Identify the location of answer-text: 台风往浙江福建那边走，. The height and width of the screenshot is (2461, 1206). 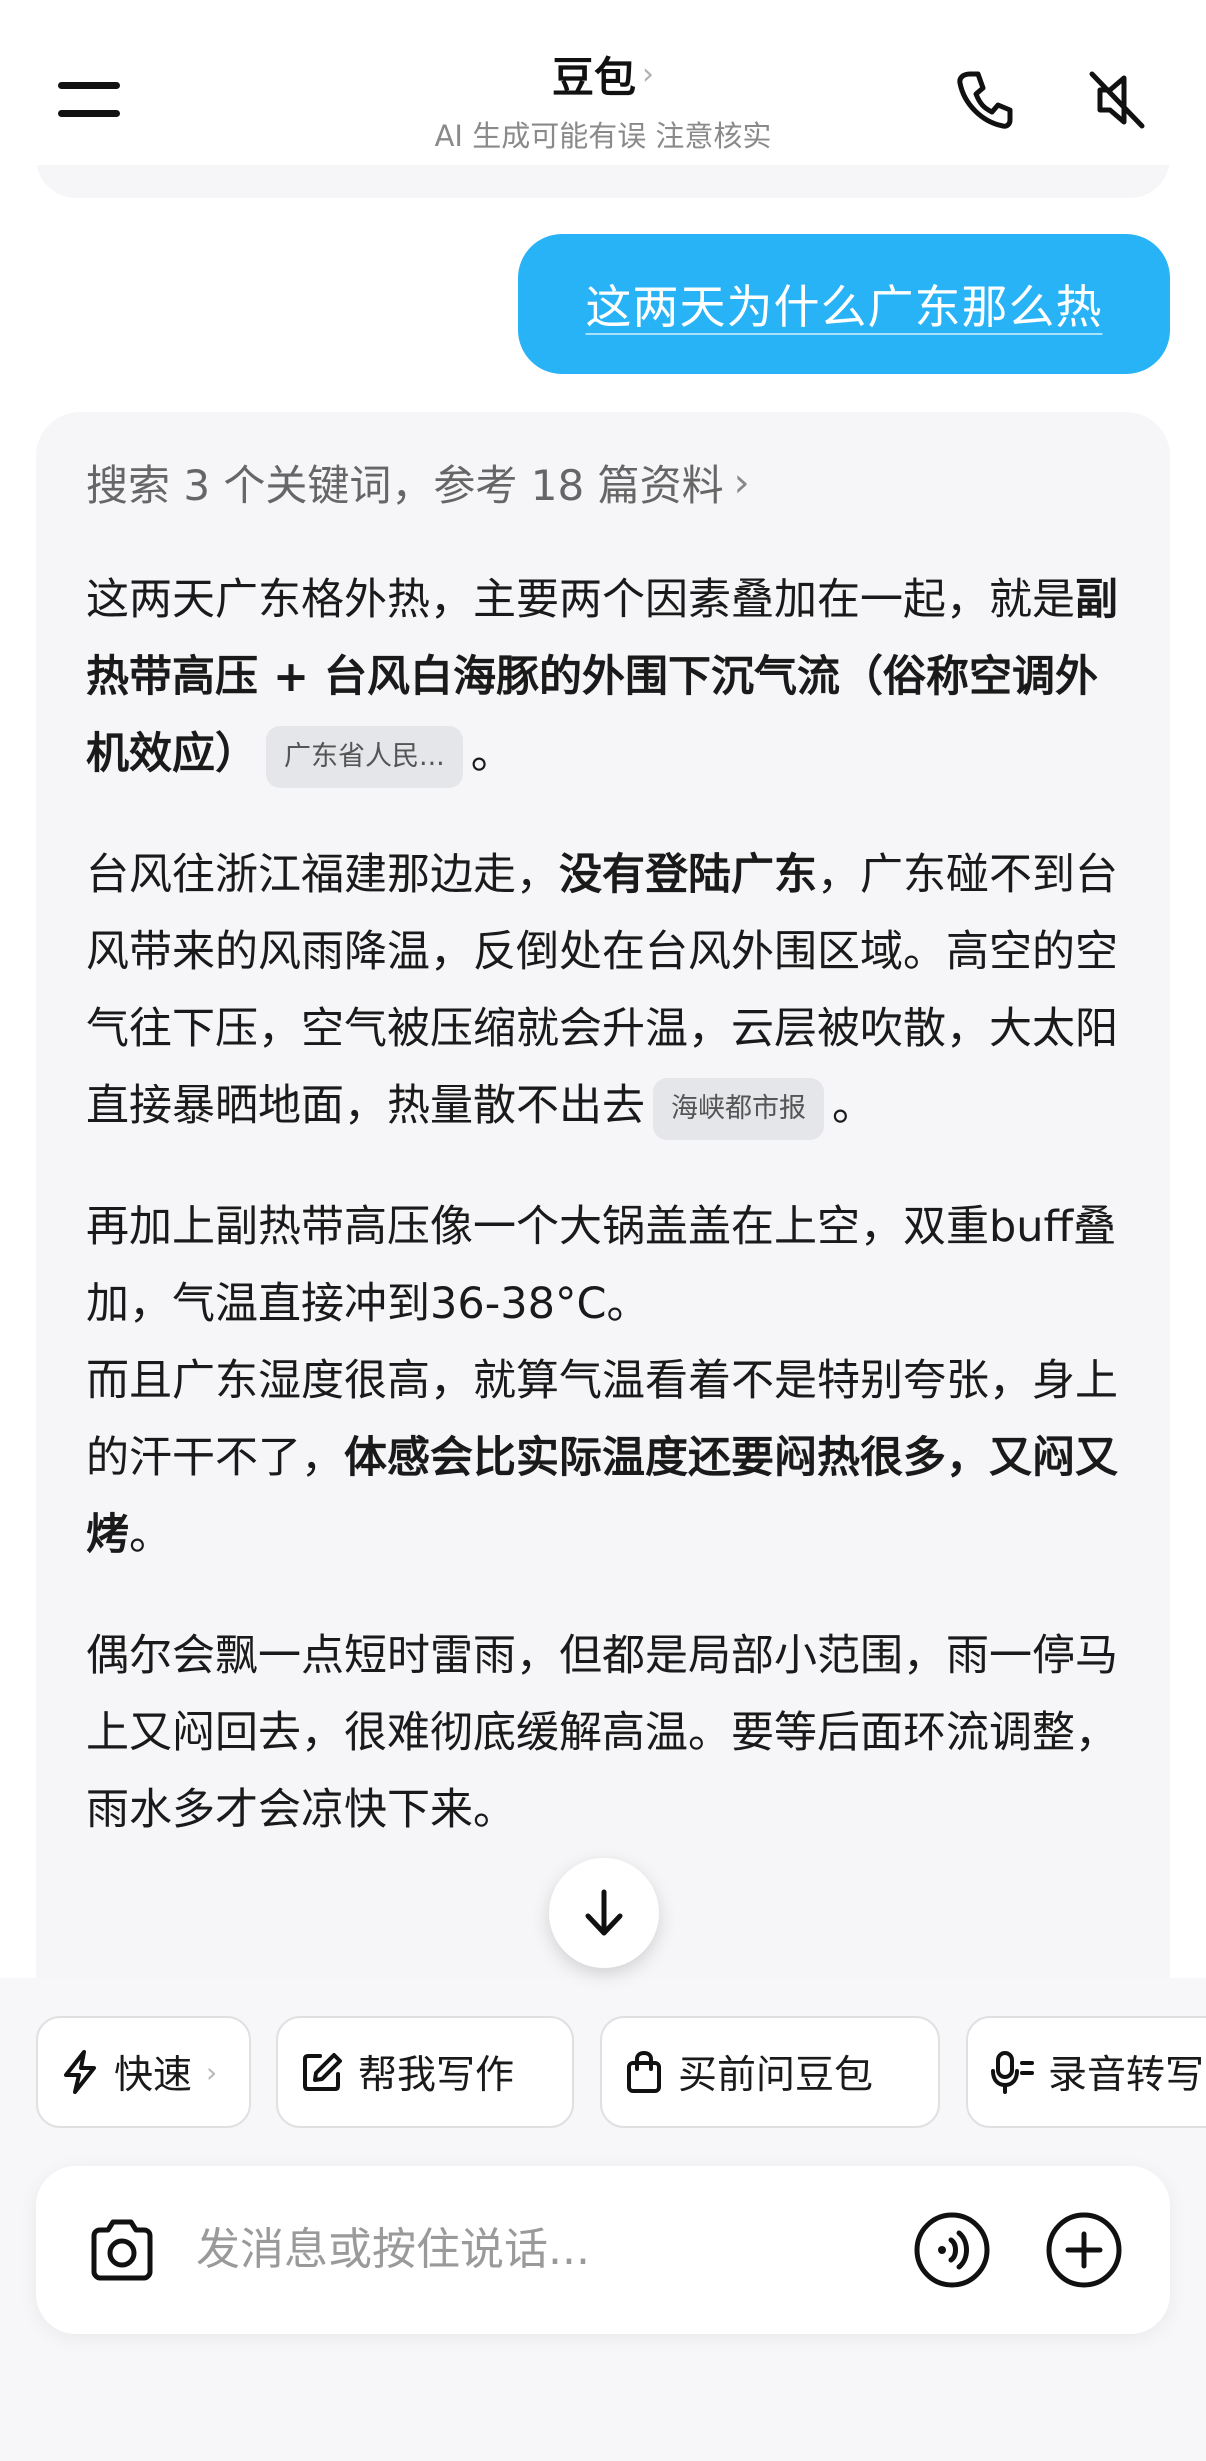
(322, 875).